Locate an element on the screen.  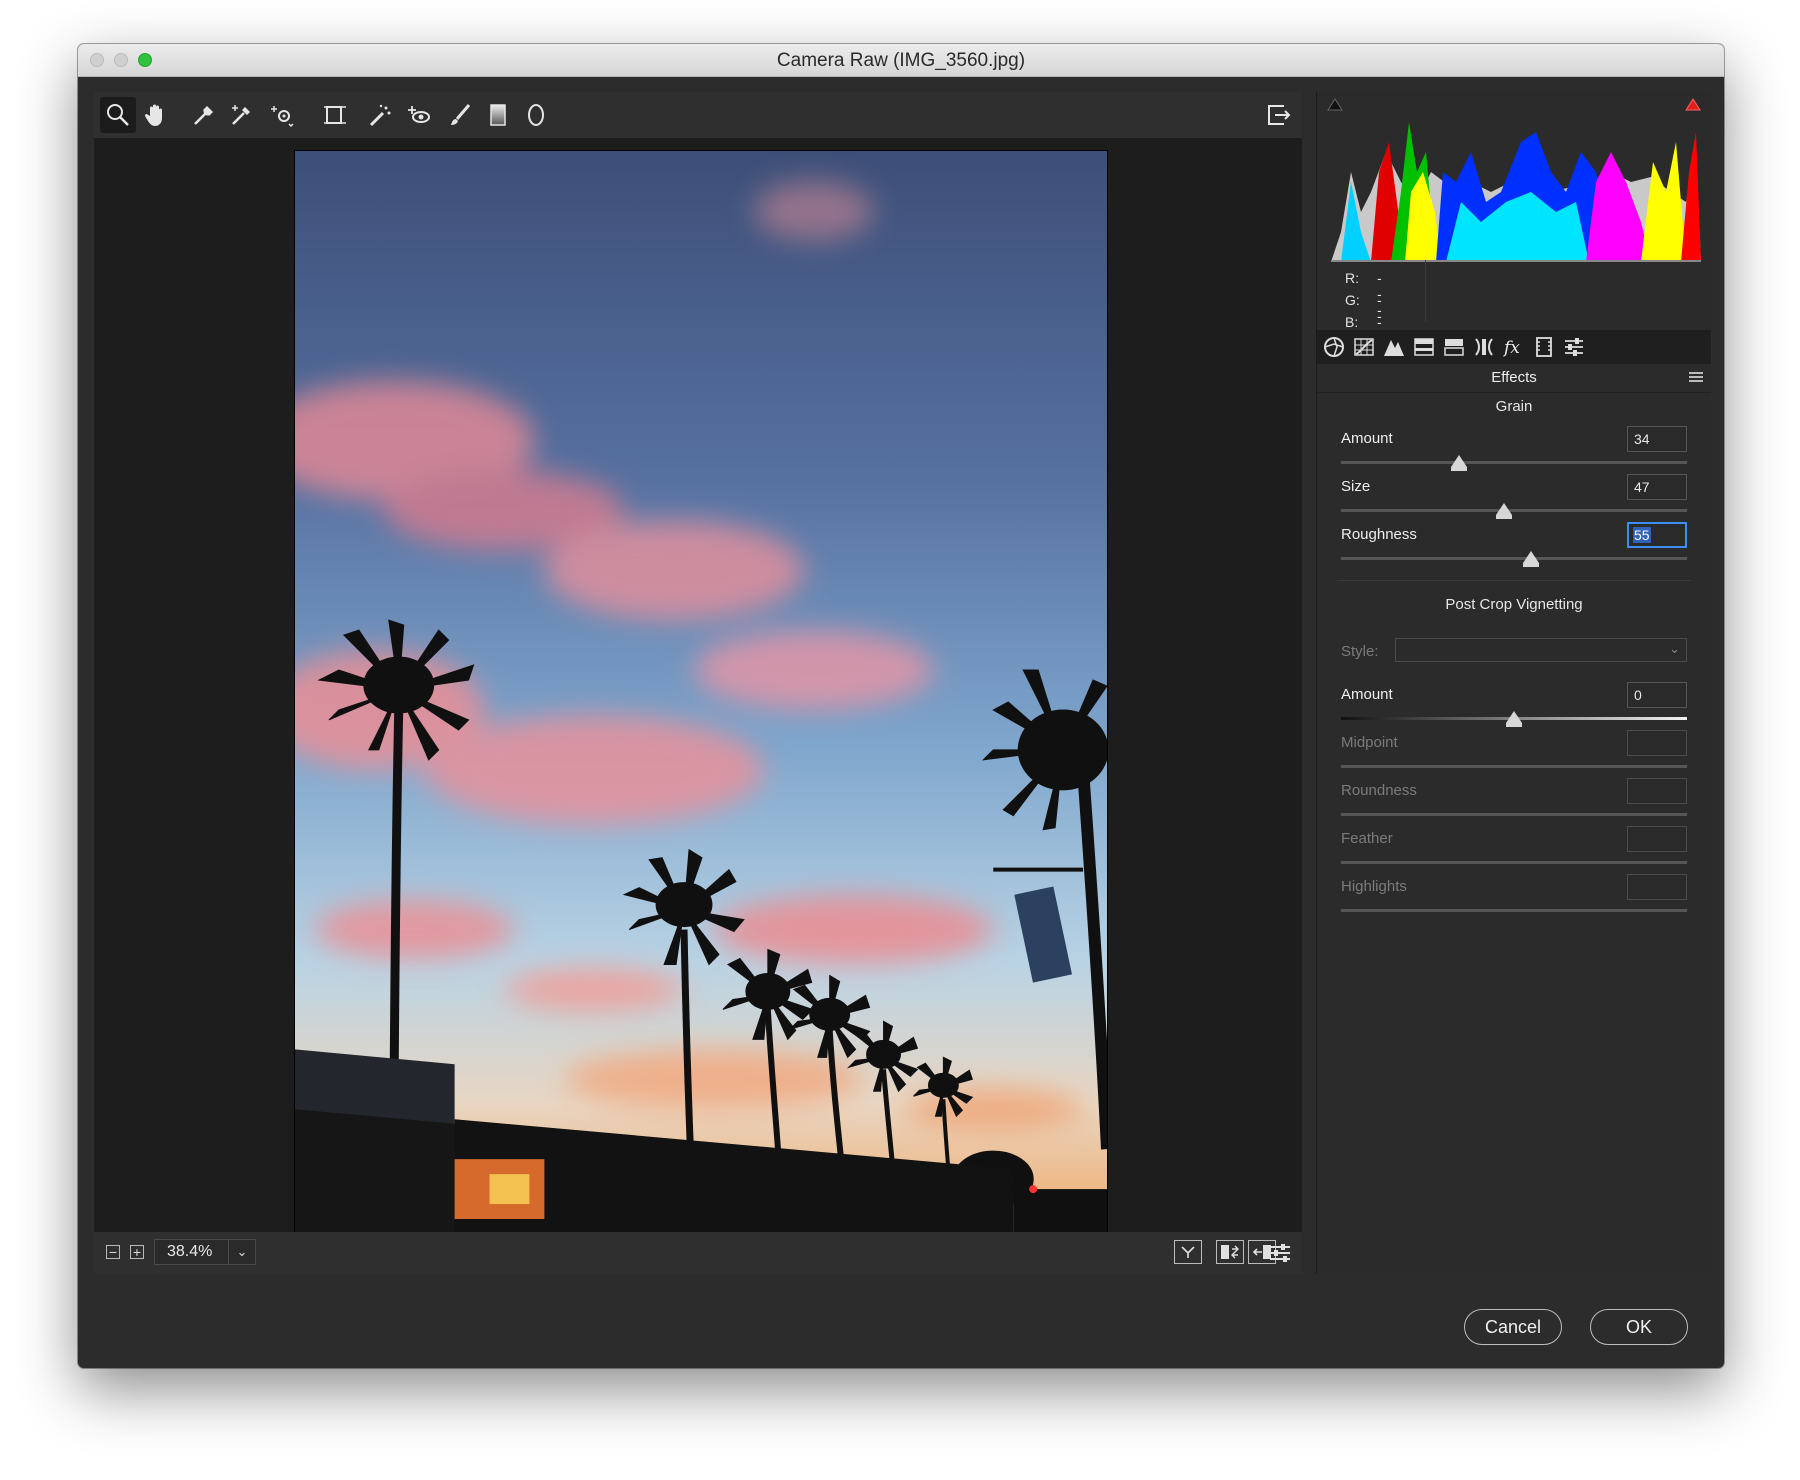
window-title: Camera Raw (IMG_3560.jpg) is located at coordinates (901, 60).